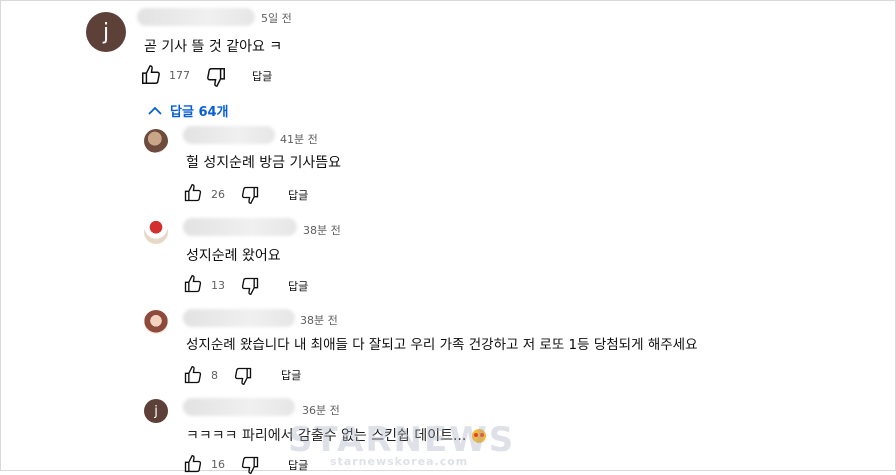  Describe the element at coordinates (399, 461) in the screenshot. I see `watermark-url: starnewskorea.com` at that location.